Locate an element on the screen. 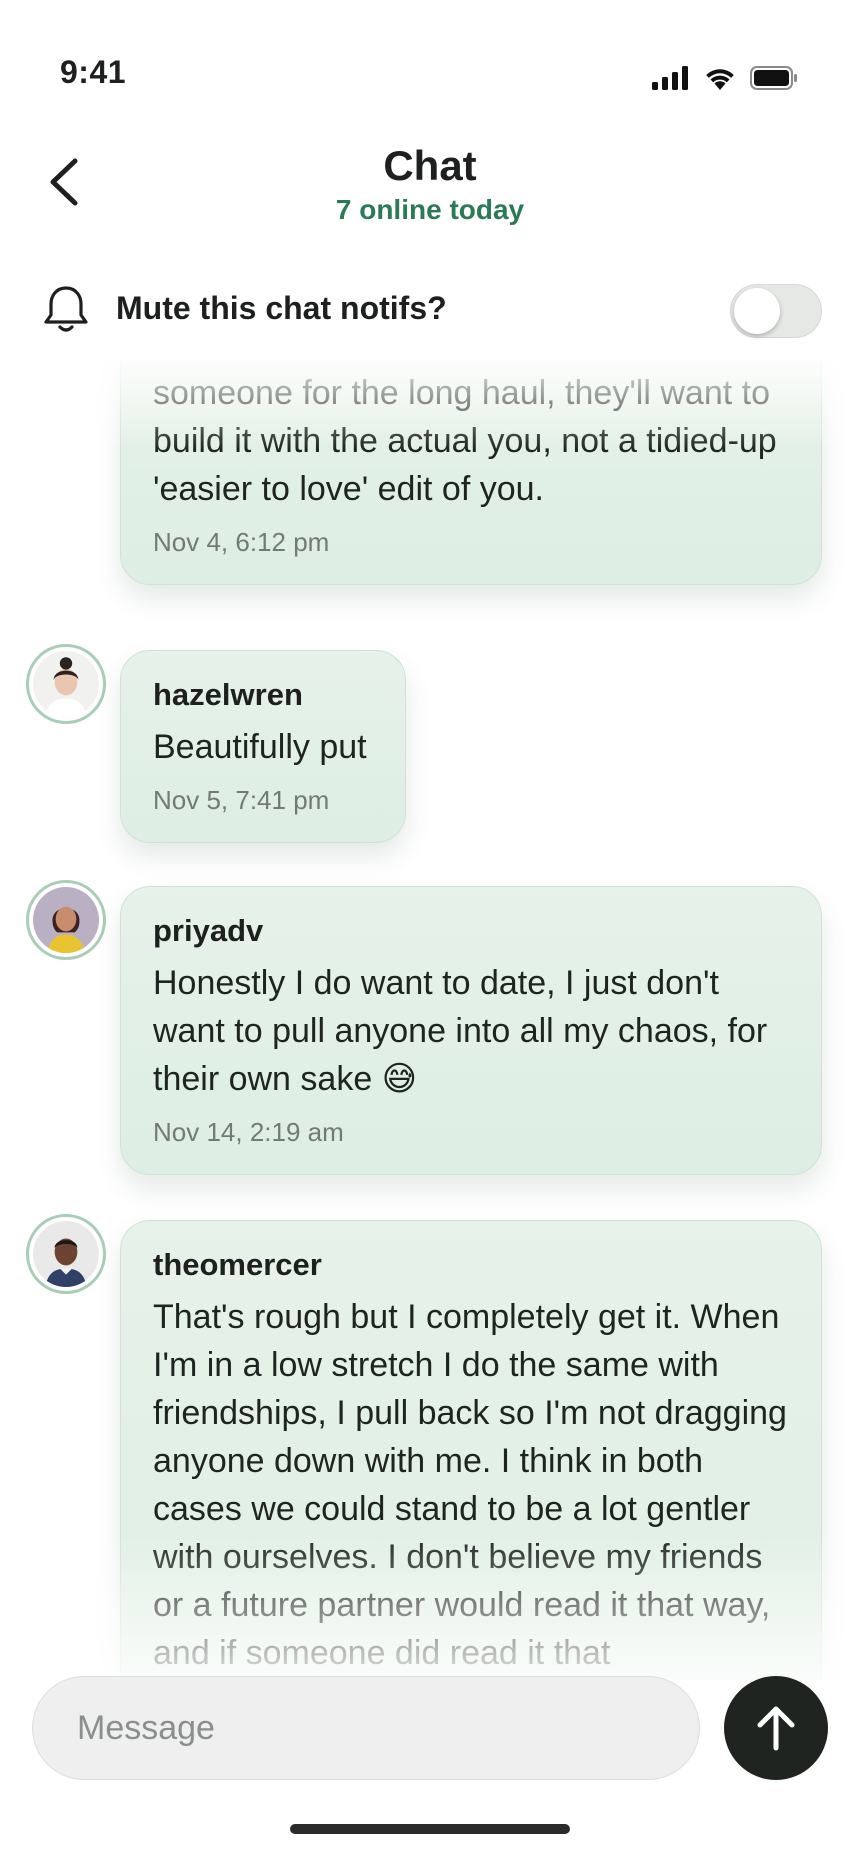 This screenshot has height=1864, width=860. status-time: 9:41 is located at coordinates (93, 72).